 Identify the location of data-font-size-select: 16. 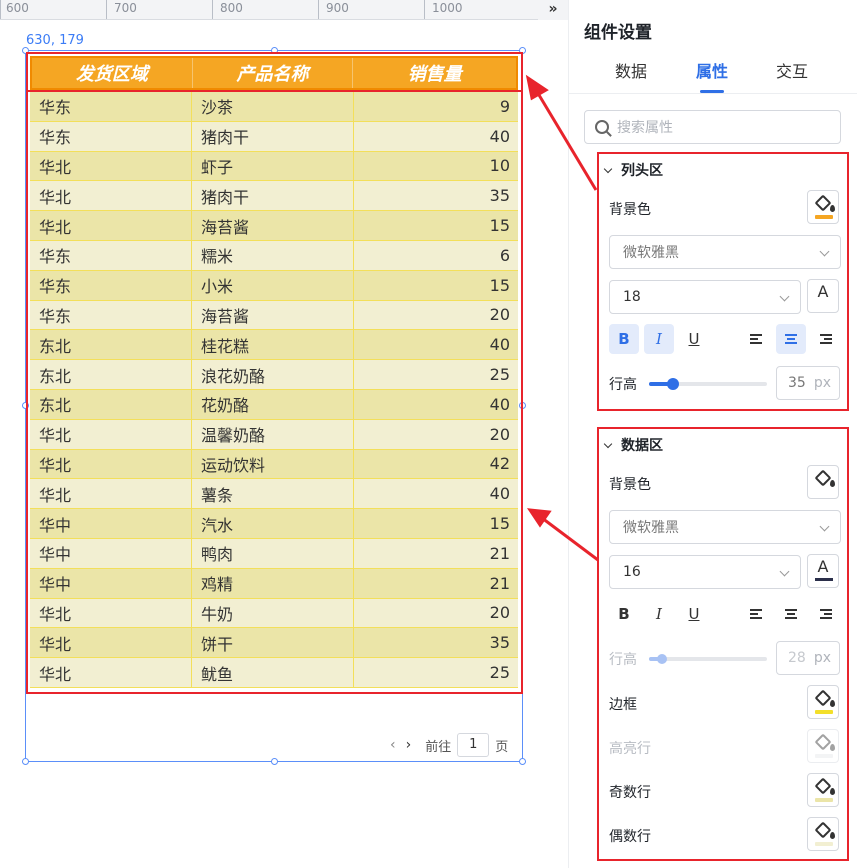
(705, 572).